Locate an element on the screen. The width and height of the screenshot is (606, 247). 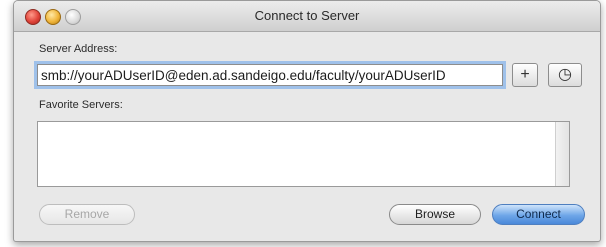
add-favorite-button: + is located at coordinates (525, 75).